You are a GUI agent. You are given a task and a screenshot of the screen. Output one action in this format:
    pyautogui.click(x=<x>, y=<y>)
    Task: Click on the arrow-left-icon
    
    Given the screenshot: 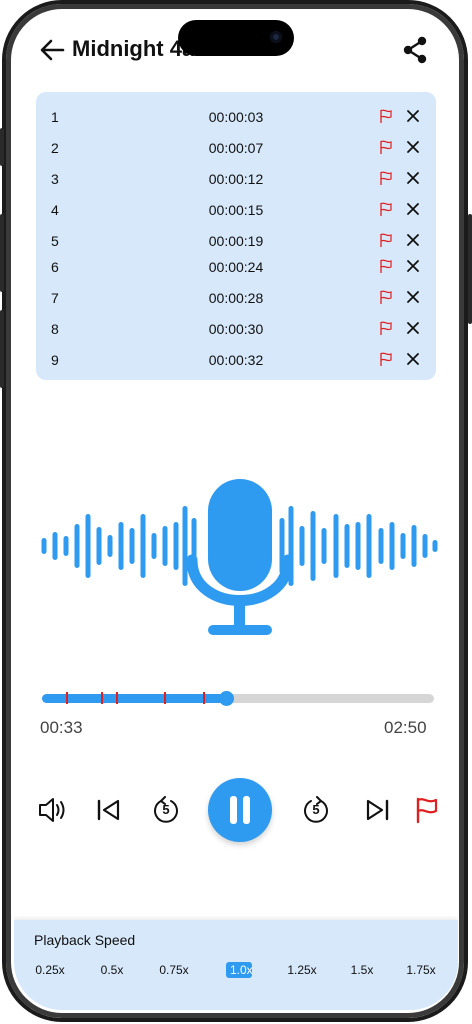 What is the action you would take?
    pyautogui.click(x=52, y=50)
    